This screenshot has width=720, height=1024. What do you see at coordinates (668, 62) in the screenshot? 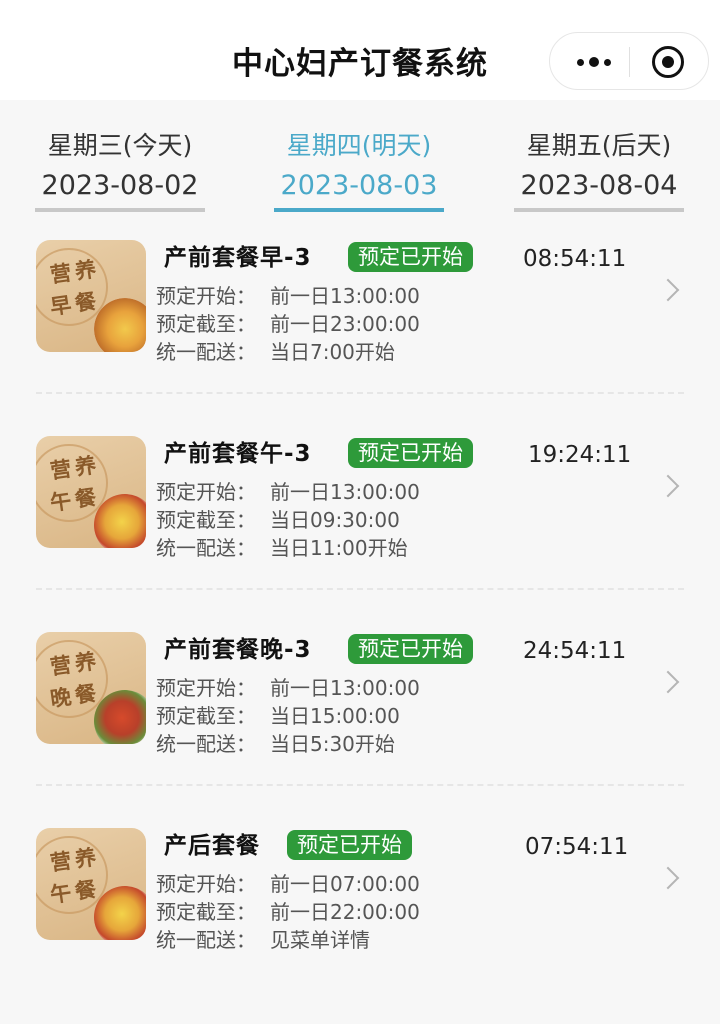
I see `close-miniprogram-icon` at bounding box center [668, 62].